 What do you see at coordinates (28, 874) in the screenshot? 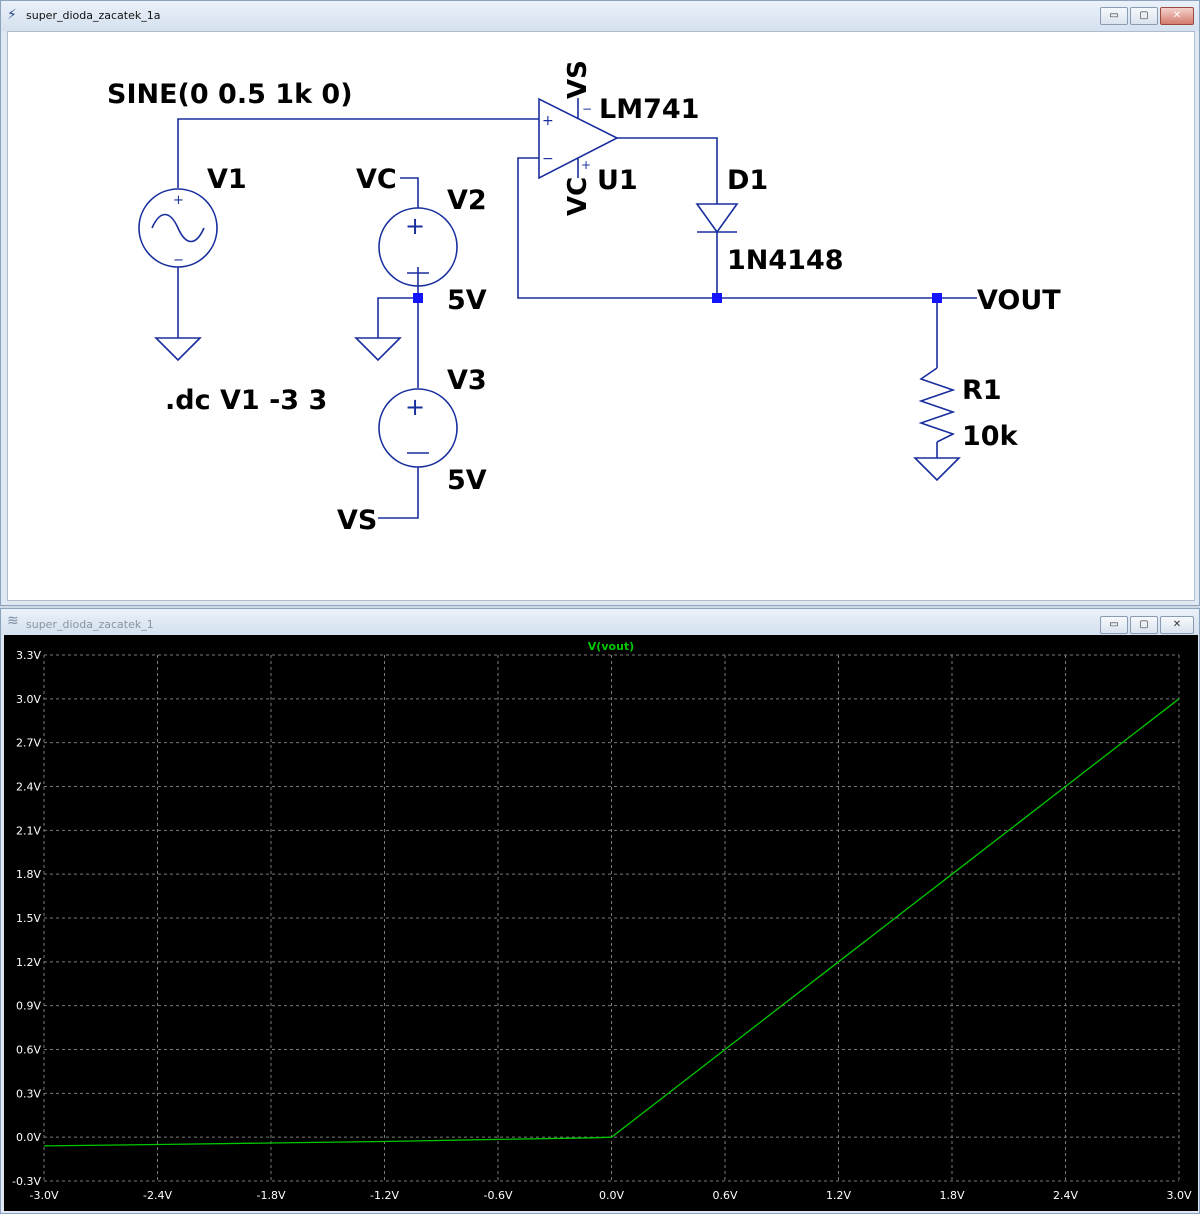
I see `y-tick-label: 1.8V` at bounding box center [28, 874].